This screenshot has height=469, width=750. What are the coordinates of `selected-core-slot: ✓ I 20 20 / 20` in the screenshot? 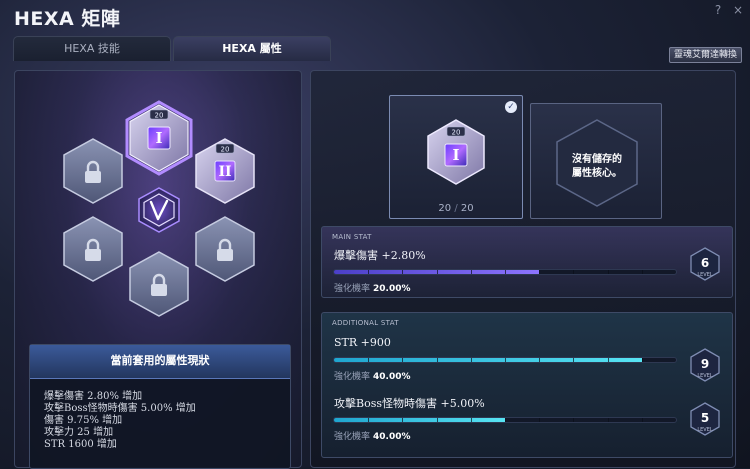 It's located at (456, 157).